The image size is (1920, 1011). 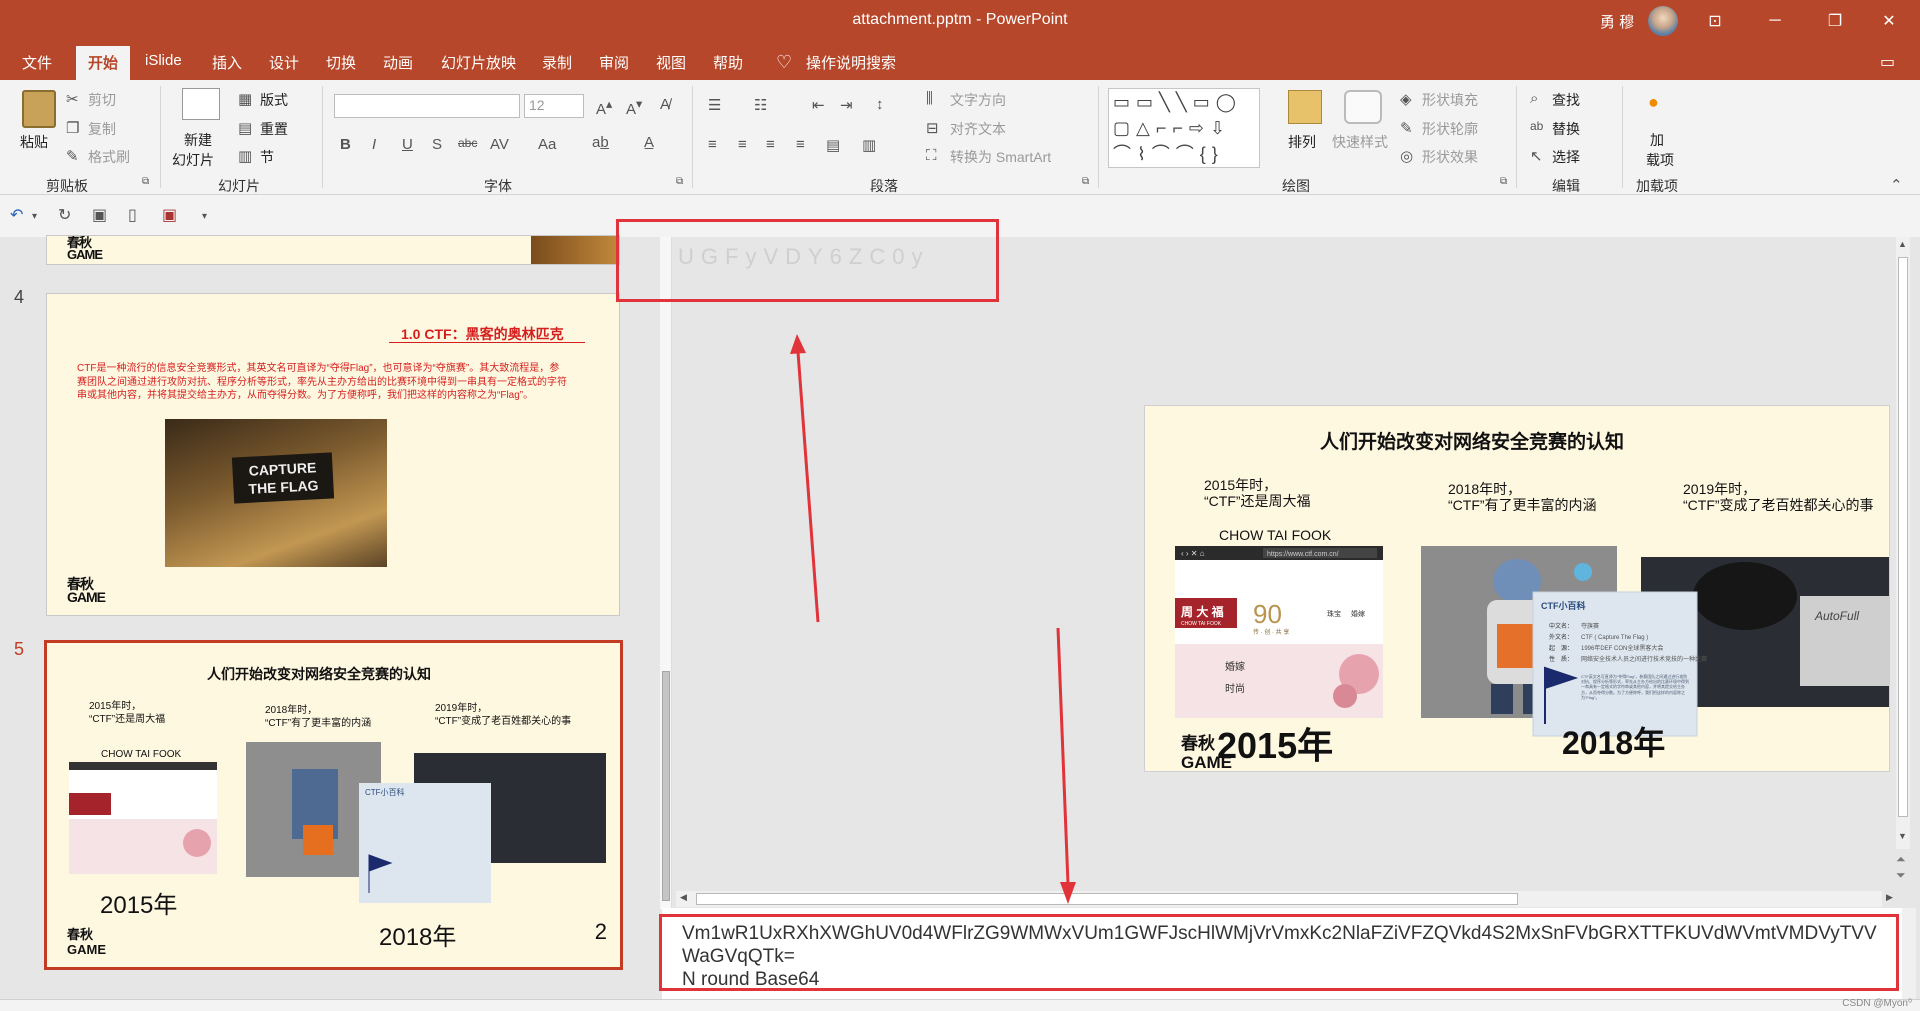 I want to click on arrow-up-head, so click(x=798, y=344).